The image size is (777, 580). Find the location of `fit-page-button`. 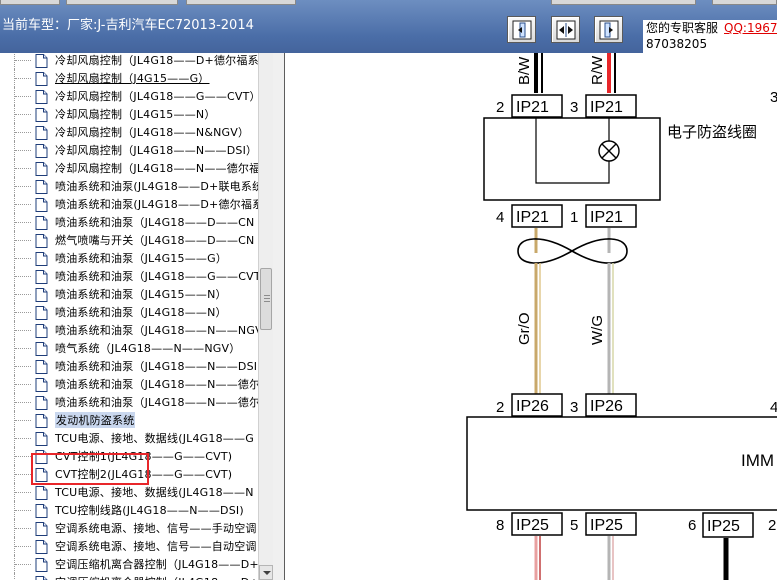

fit-page-button is located at coordinates (521, 29).